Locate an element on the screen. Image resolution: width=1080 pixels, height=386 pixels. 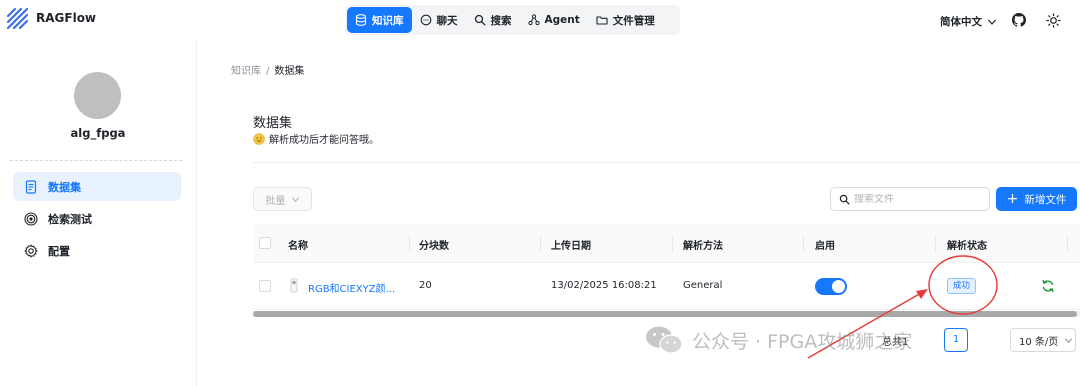
github-icon is located at coordinates (1019, 20).